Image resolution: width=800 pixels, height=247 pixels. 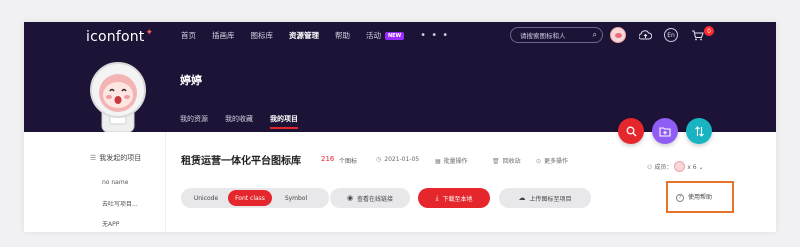 What do you see at coordinates (650, 167) in the screenshot?
I see `member-icon: ⚇` at bounding box center [650, 167].